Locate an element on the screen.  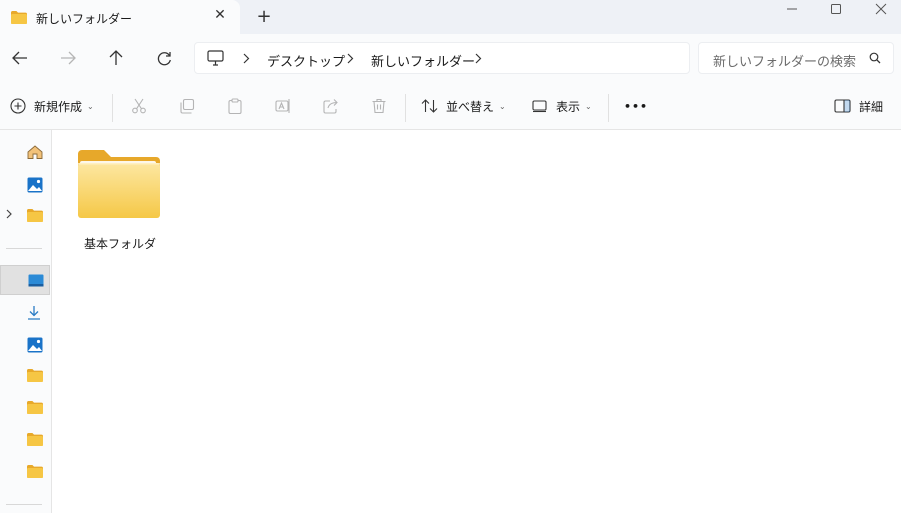
scissors-icon is located at coordinates (139, 106).